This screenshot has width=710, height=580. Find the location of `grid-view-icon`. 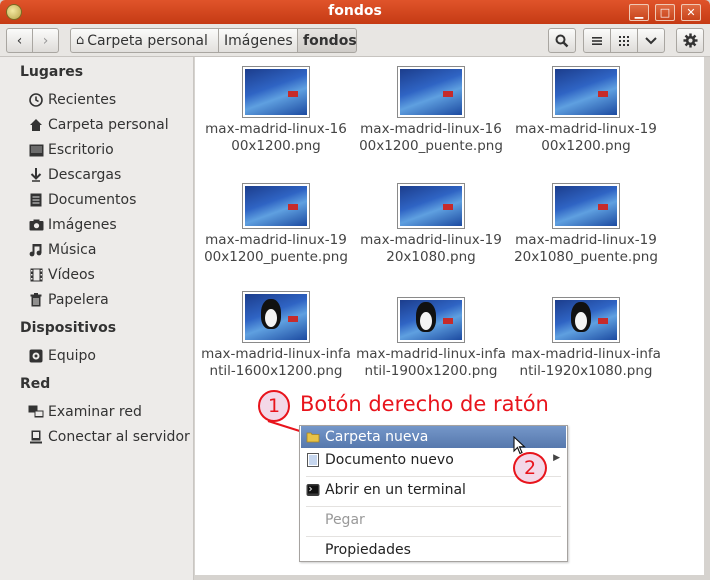

grid-view-icon is located at coordinates (624, 40).